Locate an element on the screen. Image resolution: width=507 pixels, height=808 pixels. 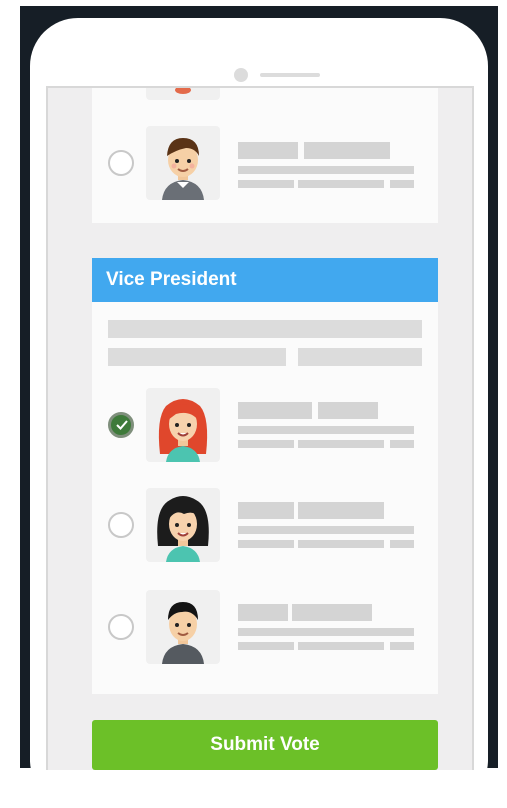
brown-hair-man-avatar-icon is located at coordinates (183, 163).